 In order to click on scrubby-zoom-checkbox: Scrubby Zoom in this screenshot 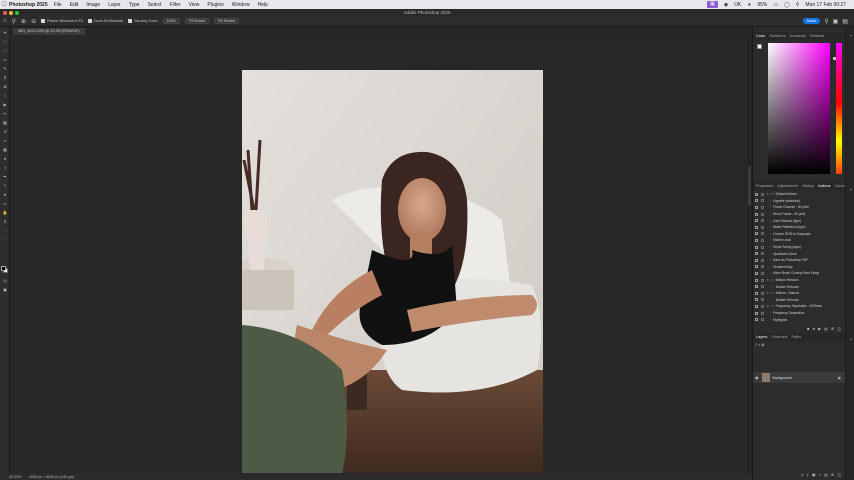, I will do `click(143, 21)`.